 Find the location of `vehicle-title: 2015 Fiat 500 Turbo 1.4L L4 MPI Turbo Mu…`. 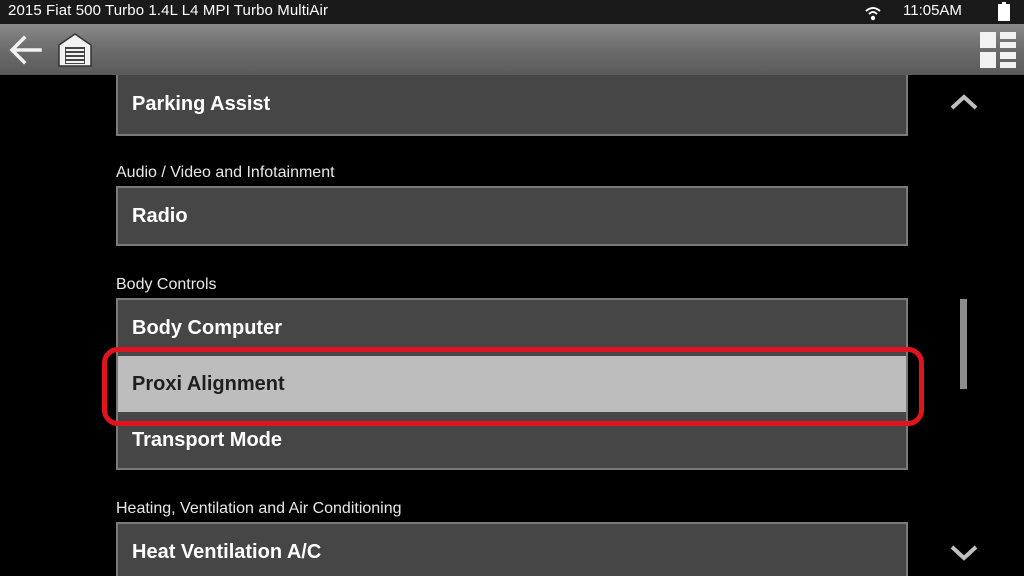

vehicle-title: 2015 Fiat 500 Turbo 1.4L L4 MPI Turbo Mu… is located at coordinates (168, 10).